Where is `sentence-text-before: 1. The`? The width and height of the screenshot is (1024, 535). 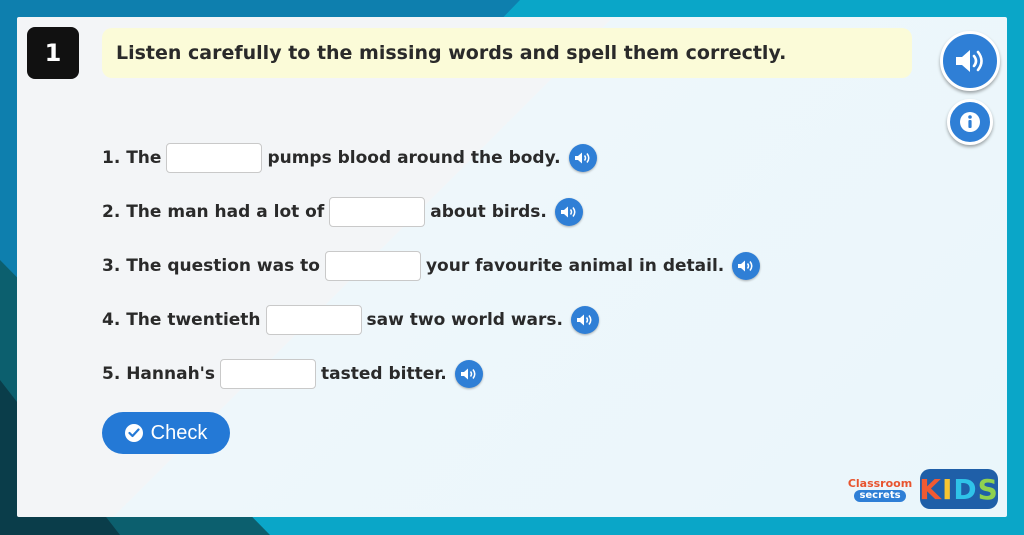 sentence-text-before: 1. The is located at coordinates (132, 158).